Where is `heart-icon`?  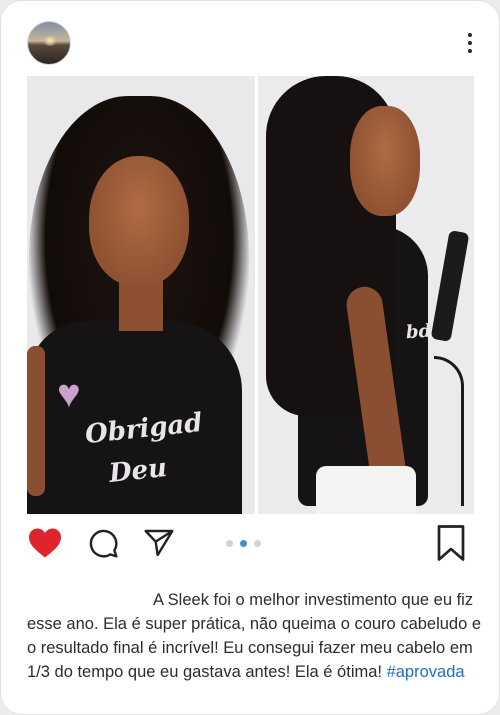
heart-icon is located at coordinates (45, 543).